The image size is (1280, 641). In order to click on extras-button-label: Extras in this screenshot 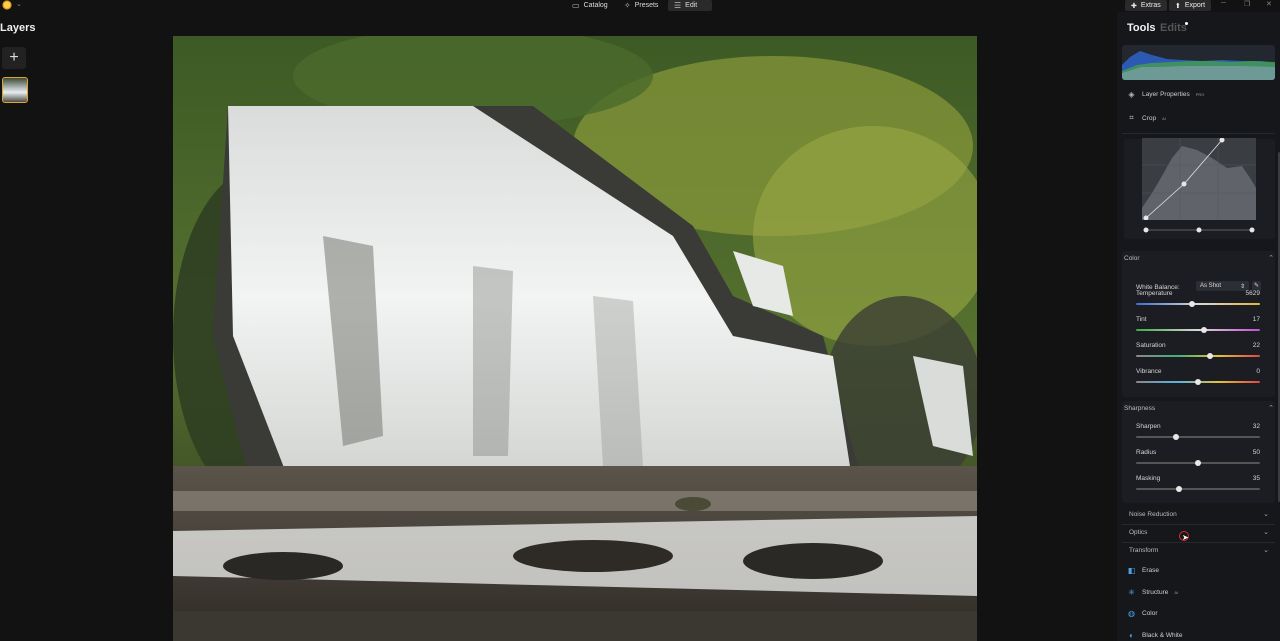, I will do `click(1150, 5)`.